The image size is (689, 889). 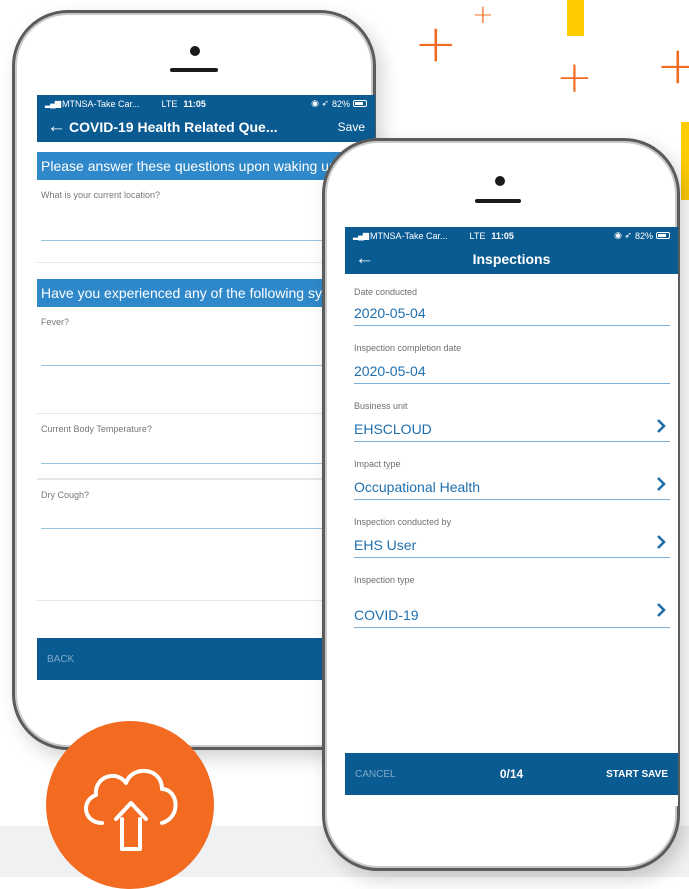 What do you see at coordinates (131, 809) in the screenshot?
I see `cloud-upload-icon` at bounding box center [131, 809].